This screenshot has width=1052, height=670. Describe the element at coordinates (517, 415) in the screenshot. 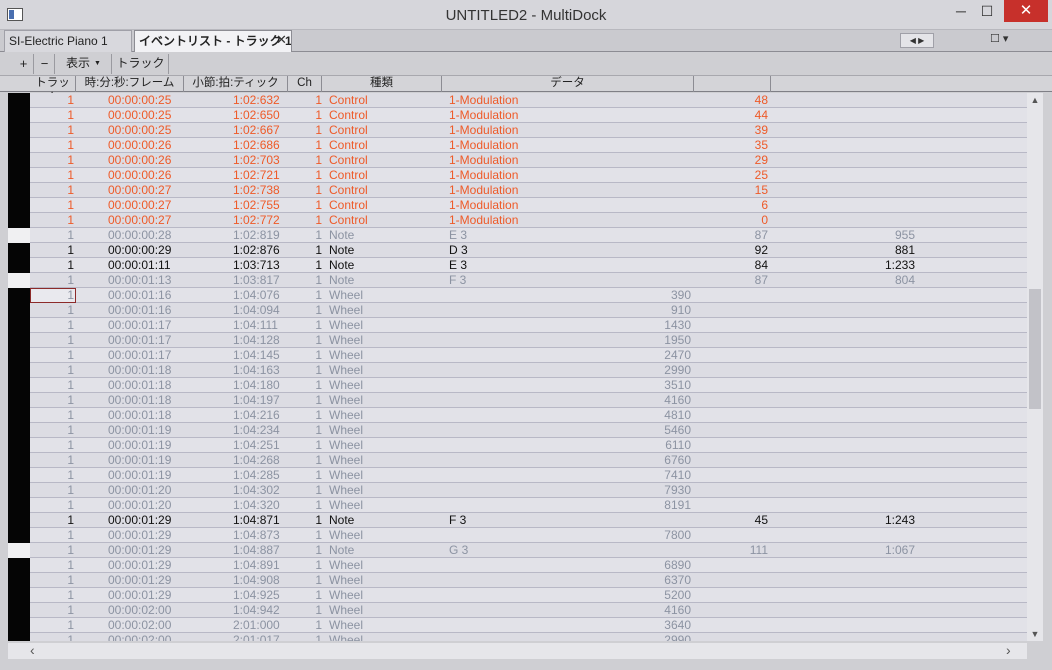

I see `table-row: 1 00:00:01:18 1:04:216 1 Wheel 4810` at that location.